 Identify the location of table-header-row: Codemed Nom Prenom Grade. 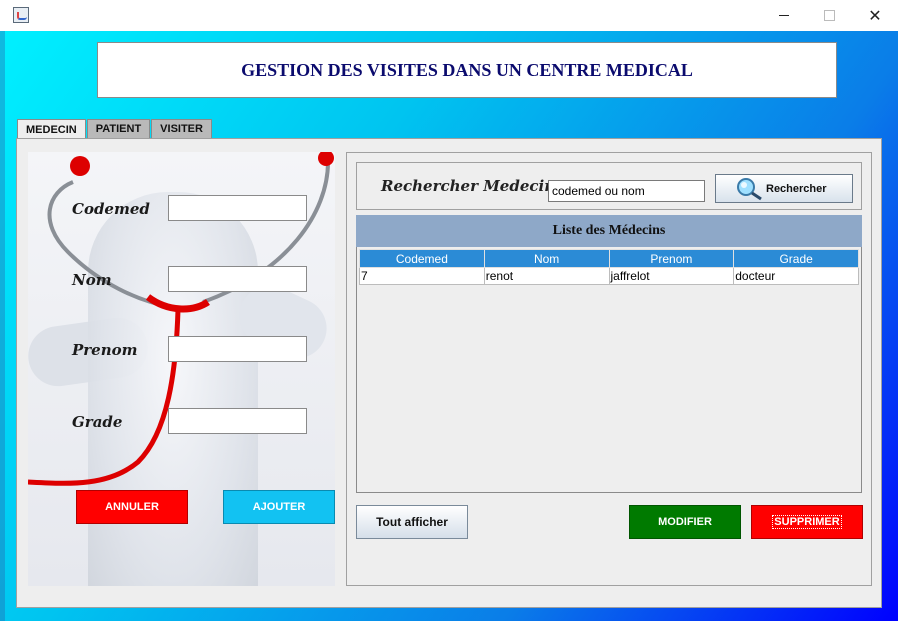
(609, 258).